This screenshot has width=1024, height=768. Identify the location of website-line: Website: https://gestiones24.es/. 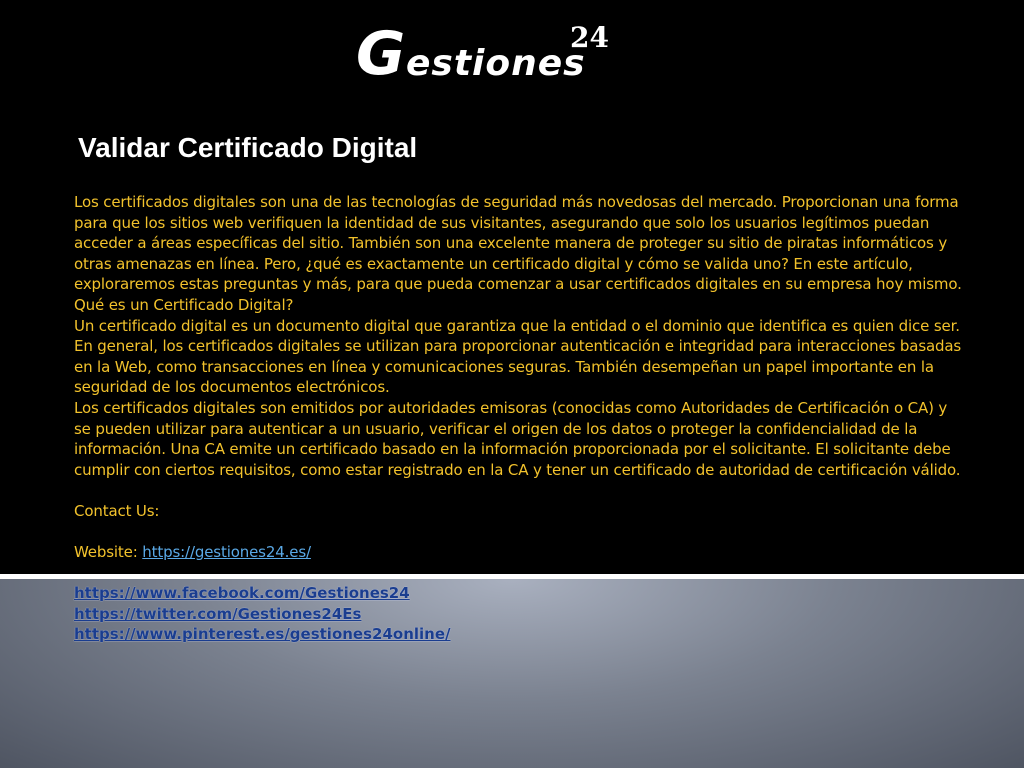
(519, 552).